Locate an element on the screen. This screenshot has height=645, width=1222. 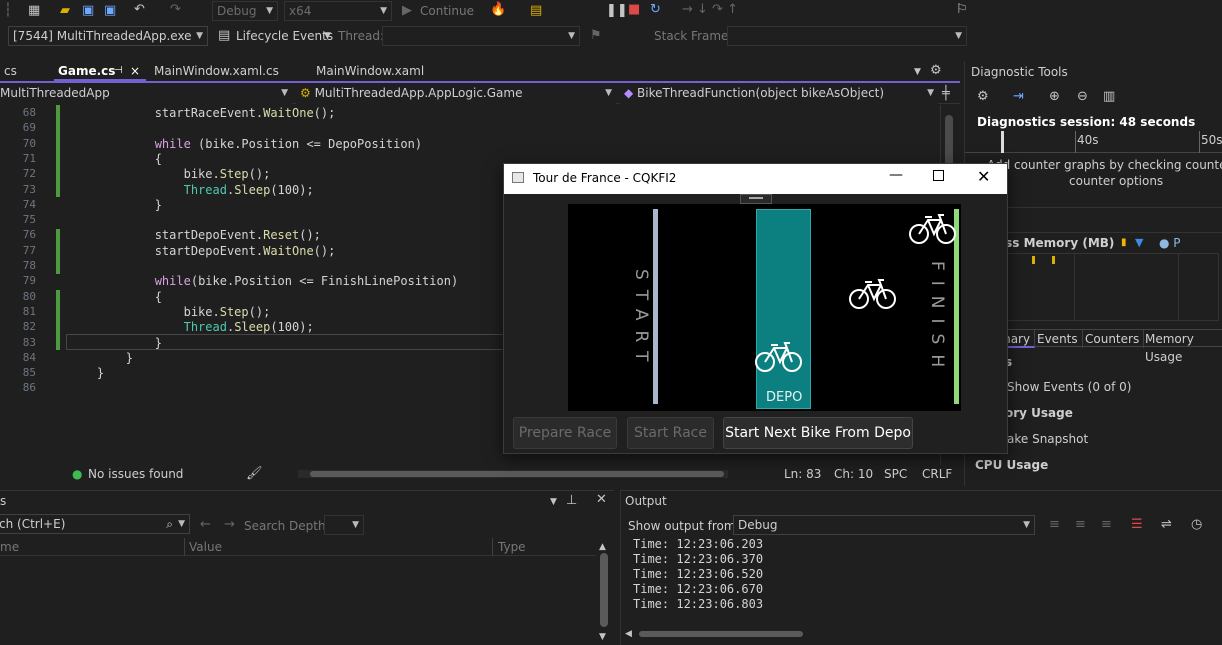
brush-icon: 🖌 is located at coordinates (254, 474).